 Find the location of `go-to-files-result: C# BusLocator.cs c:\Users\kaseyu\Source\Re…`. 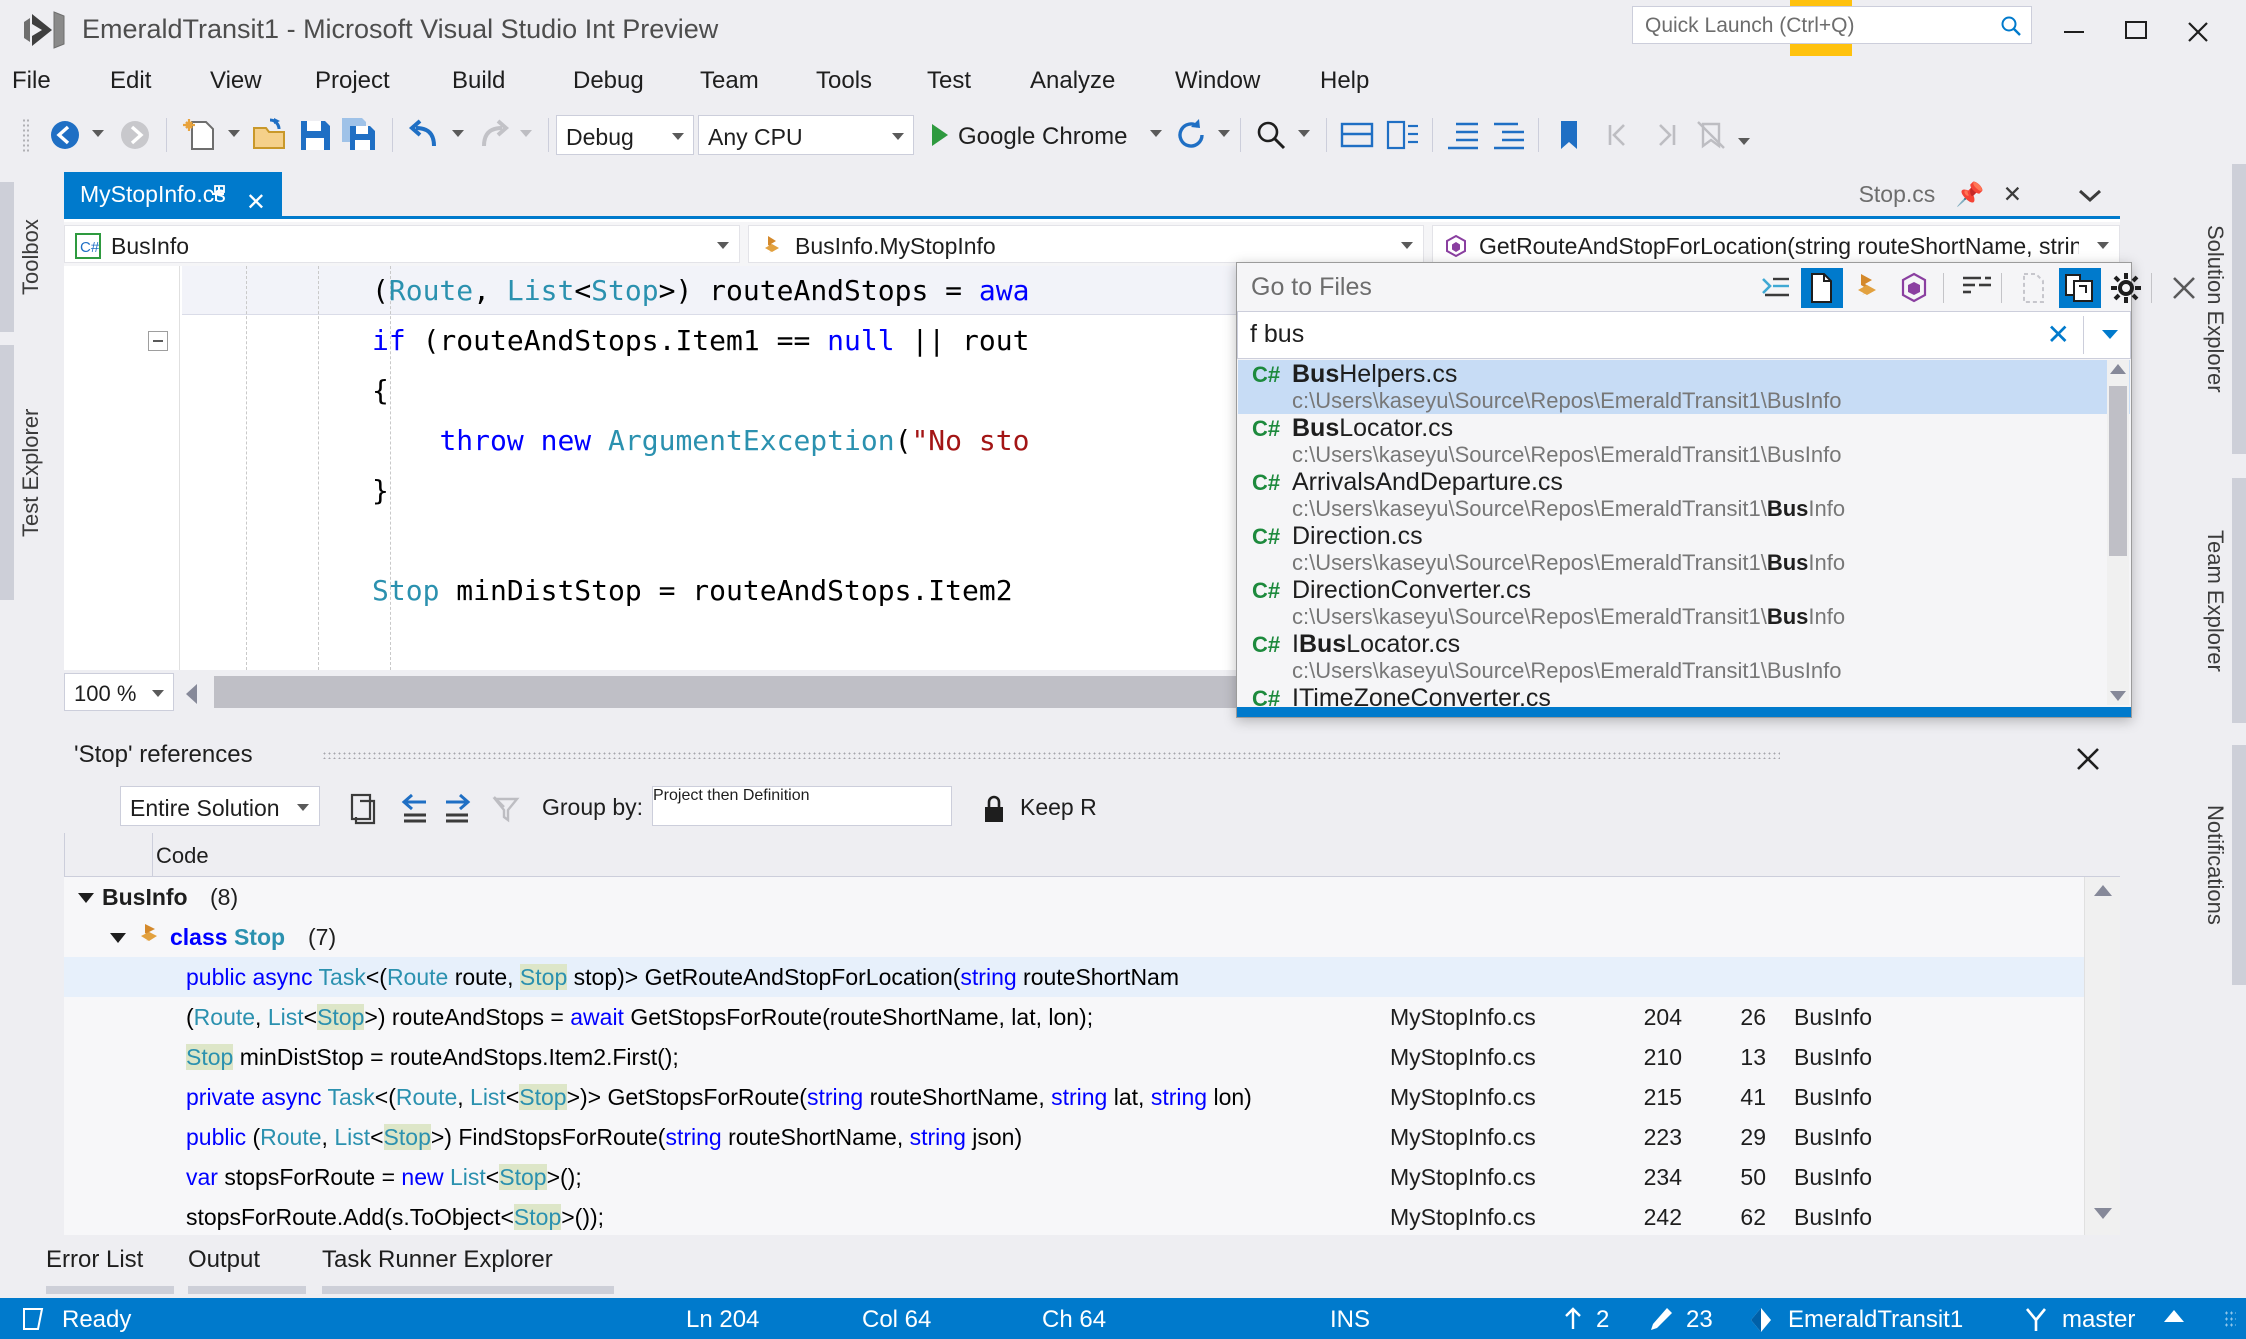

go-to-files-result: C# BusLocator.cs c:\Users\kaseyu\Source\Re… is located at coordinates (1684, 441).